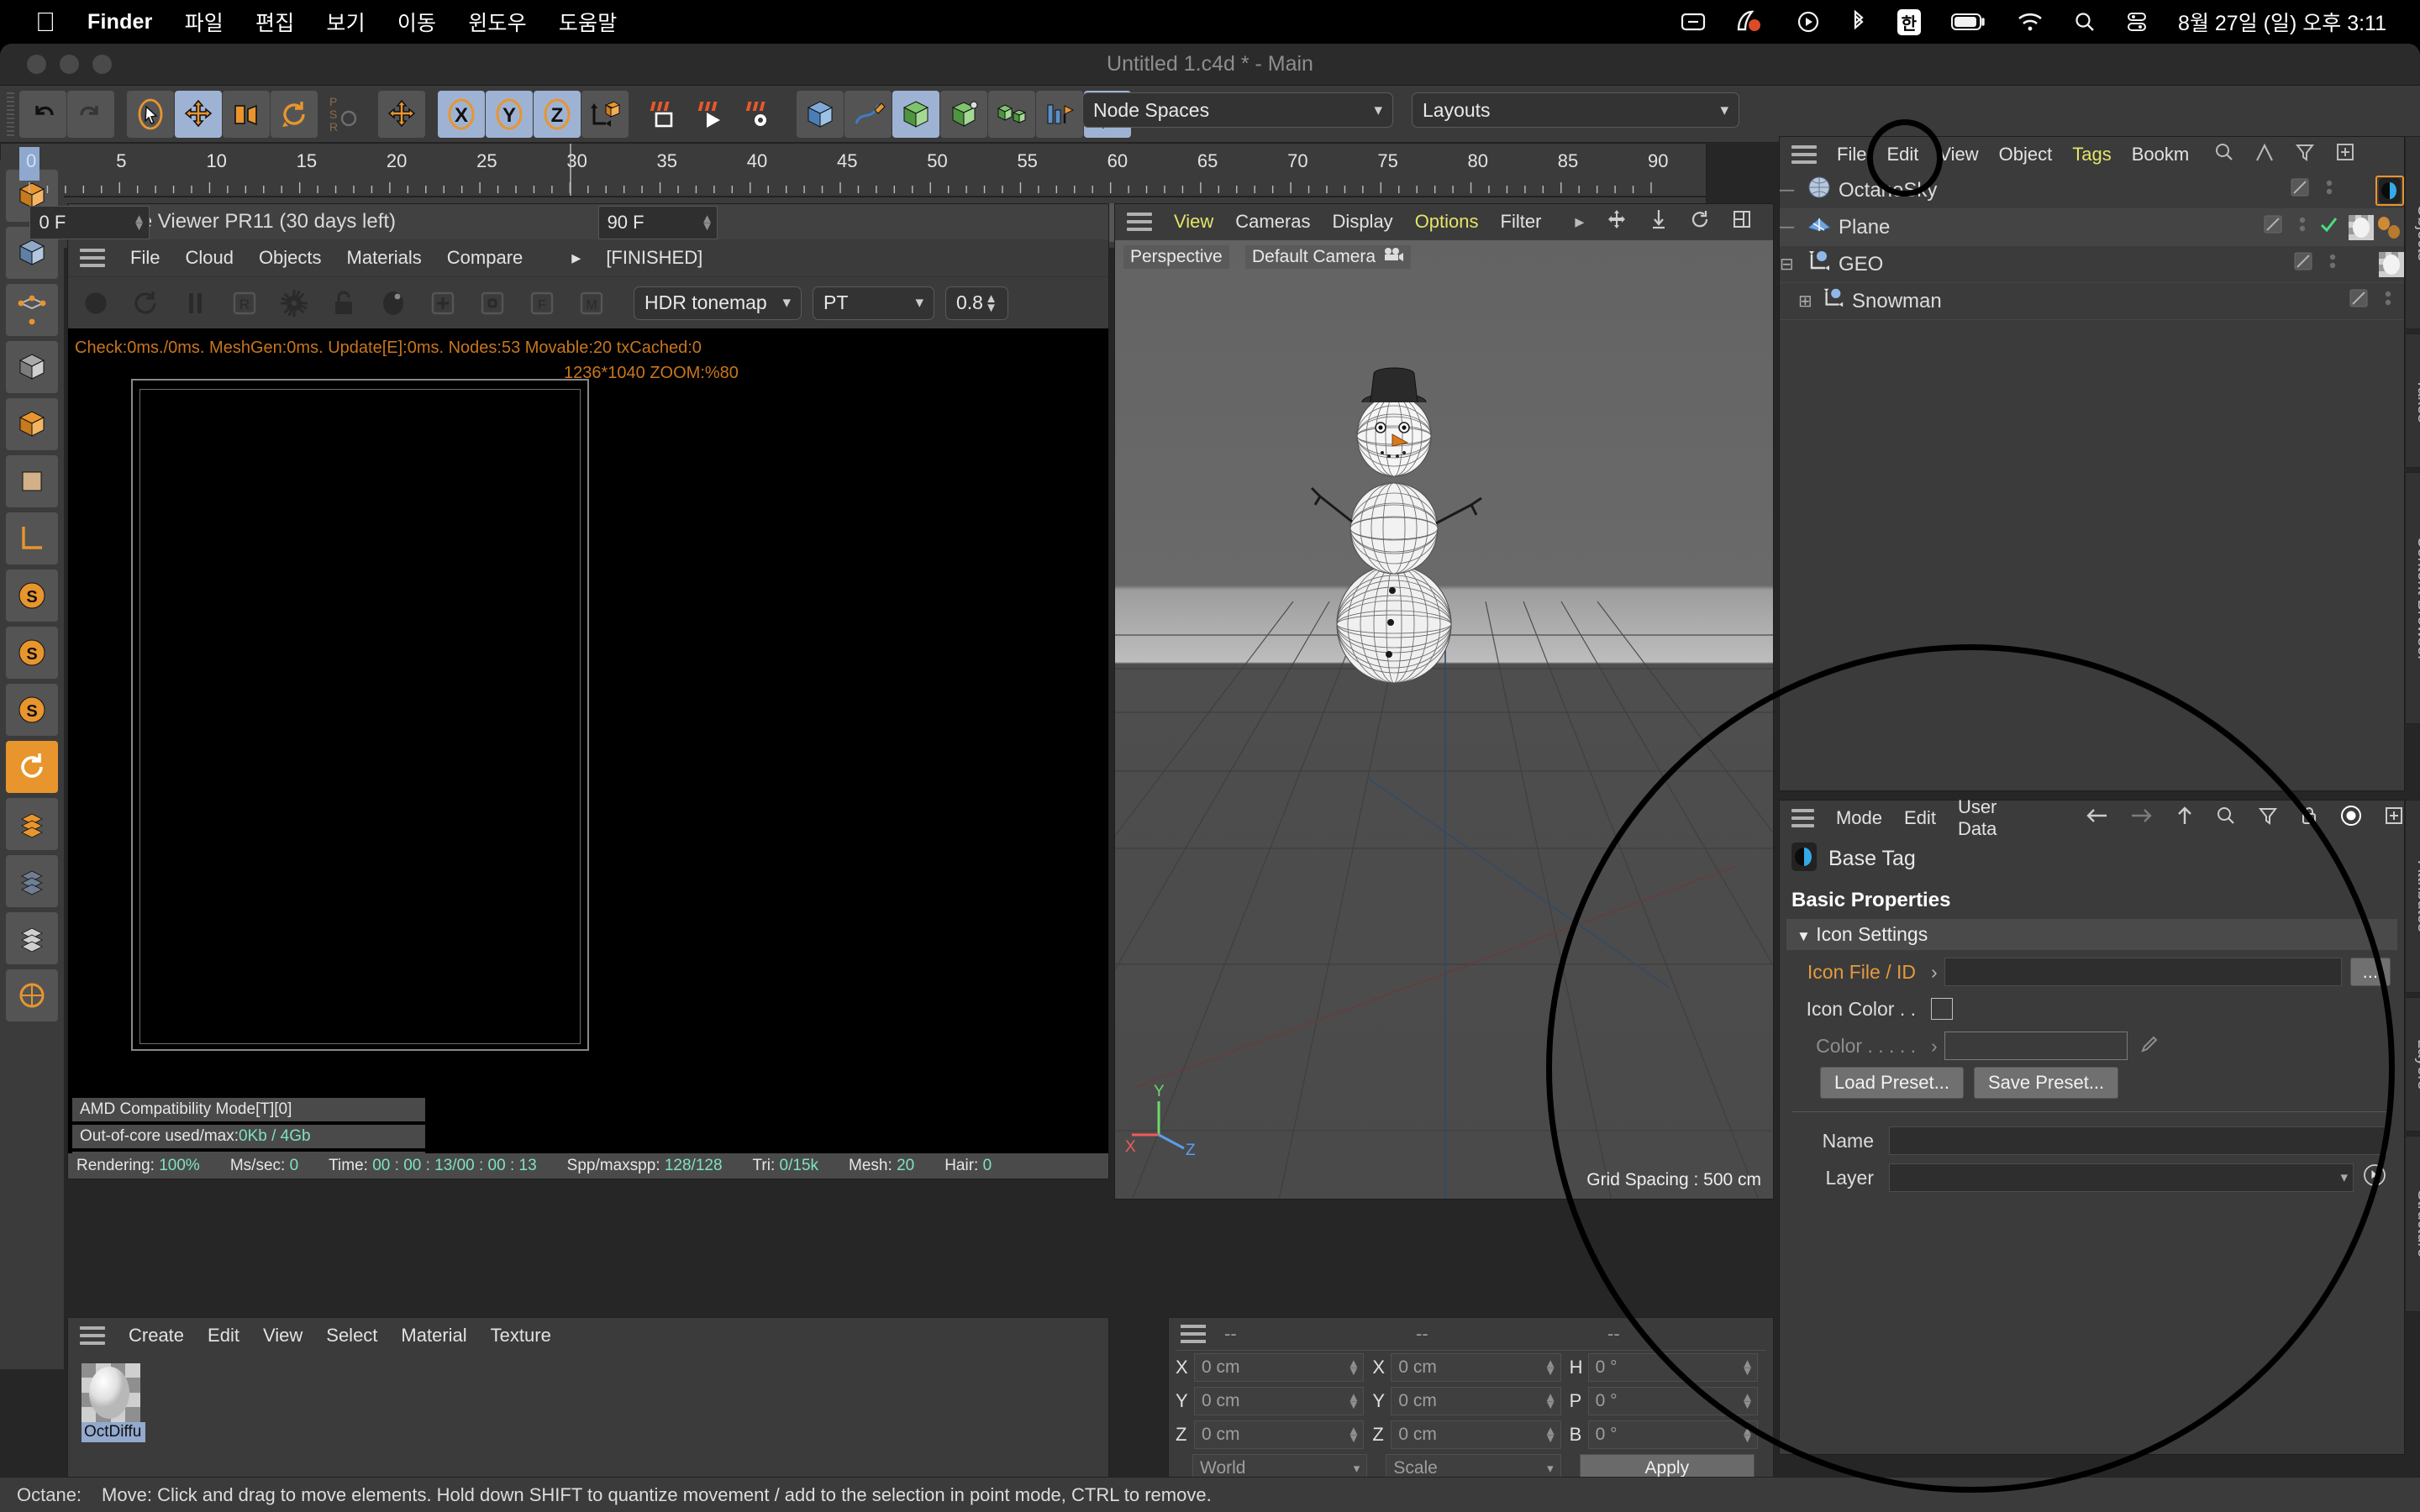  Describe the element at coordinates (1852, 154) in the screenshot. I see `om-menu-file: File` at that location.